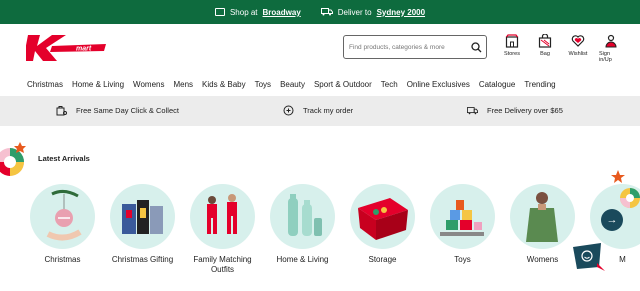  What do you see at coordinates (354, 12) in the screenshot?
I see `deliver-prefix: Deliver to` at bounding box center [354, 12].